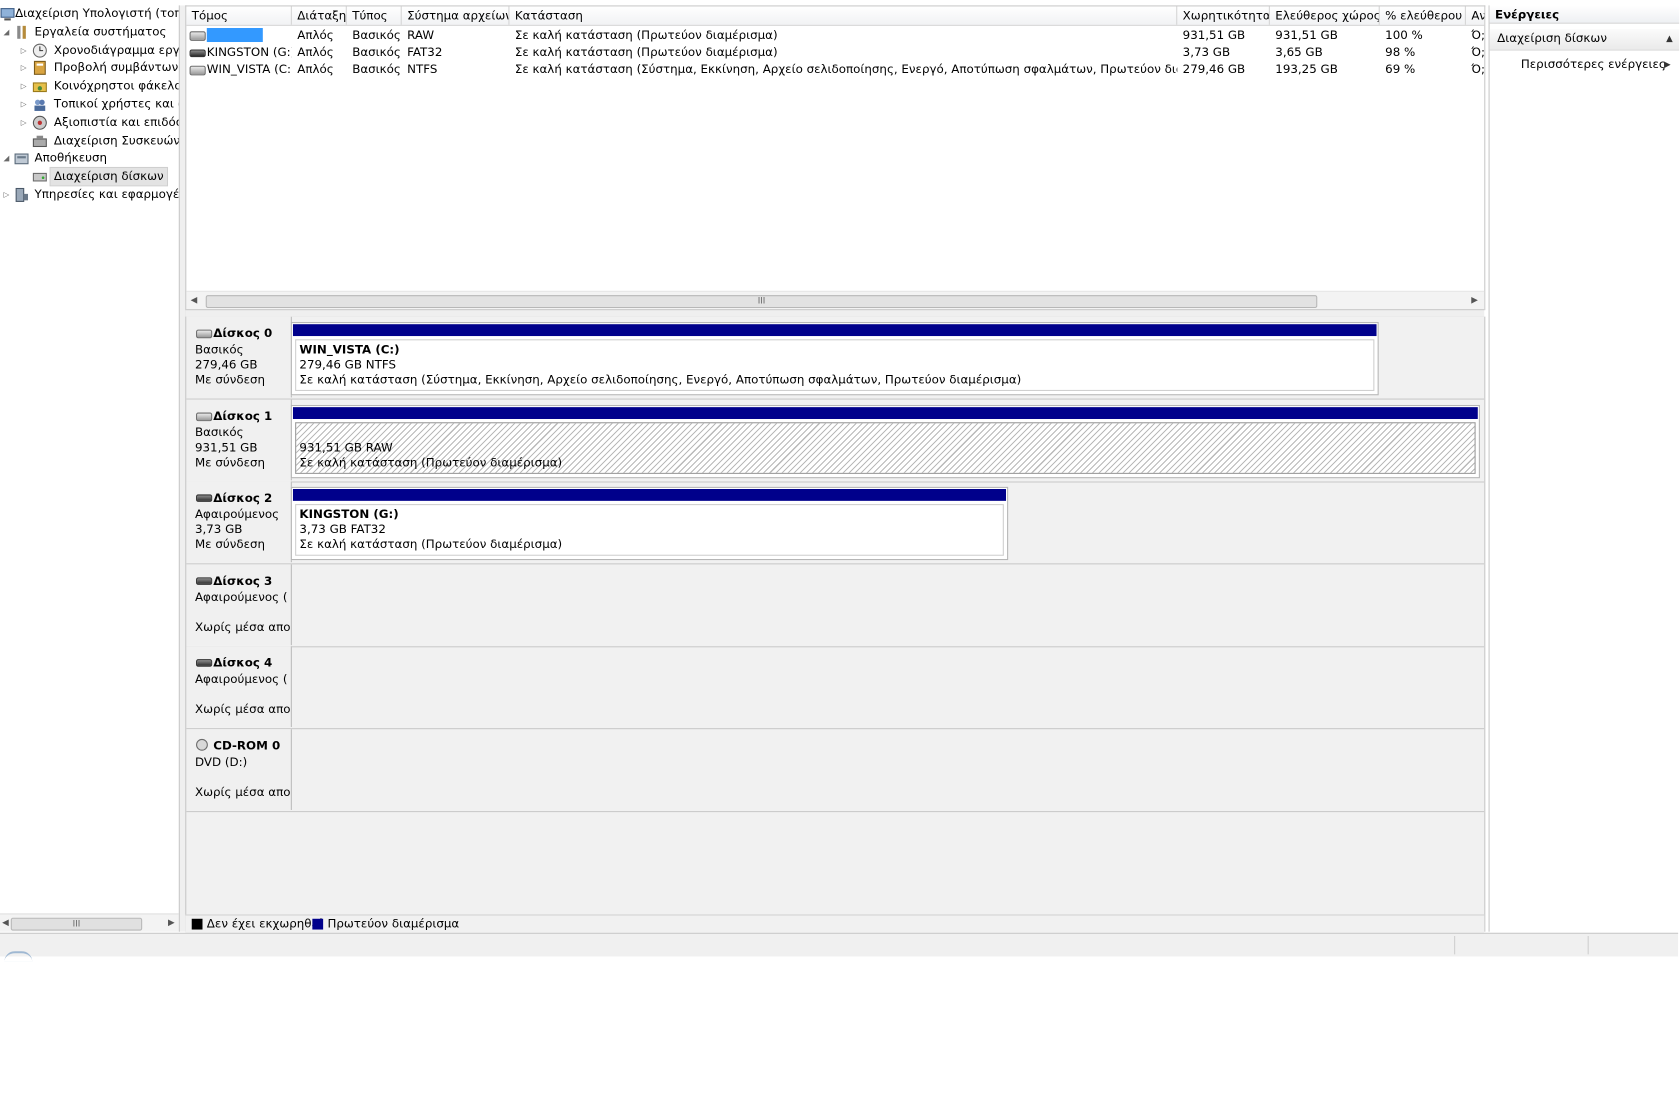 This screenshot has height=1099, width=1680. What do you see at coordinates (839, 944) in the screenshot?
I see `status-bar` at bounding box center [839, 944].